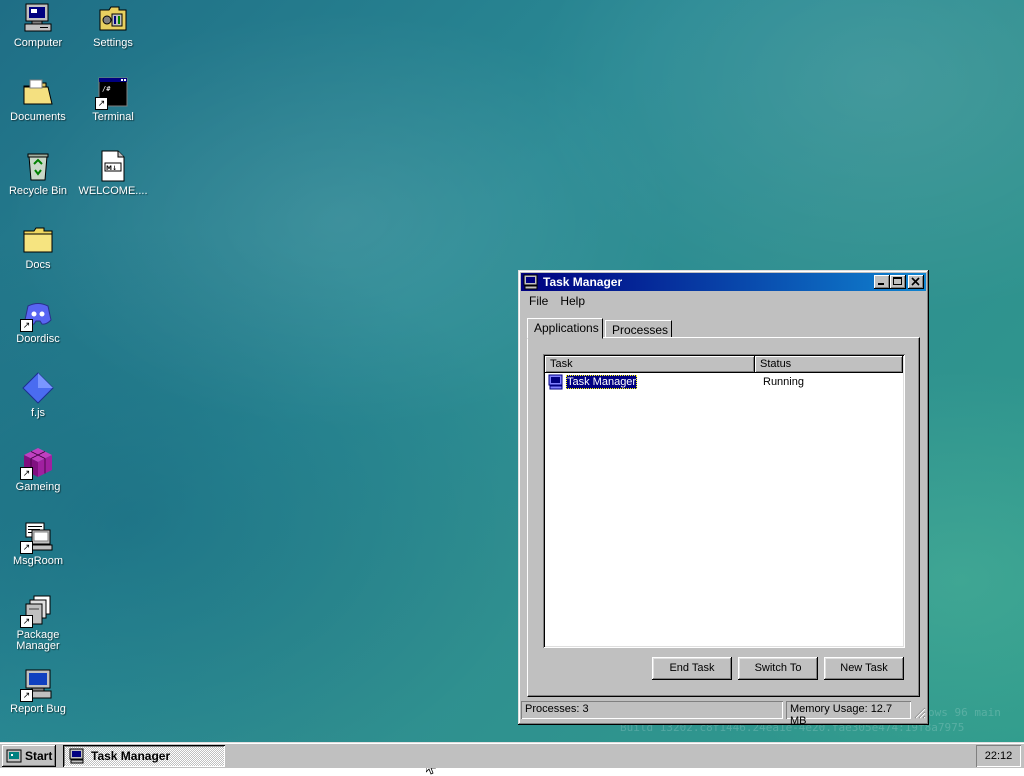 The width and height of the screenshot is (1024, 776). I want to click on close-button, so click(916, 282).